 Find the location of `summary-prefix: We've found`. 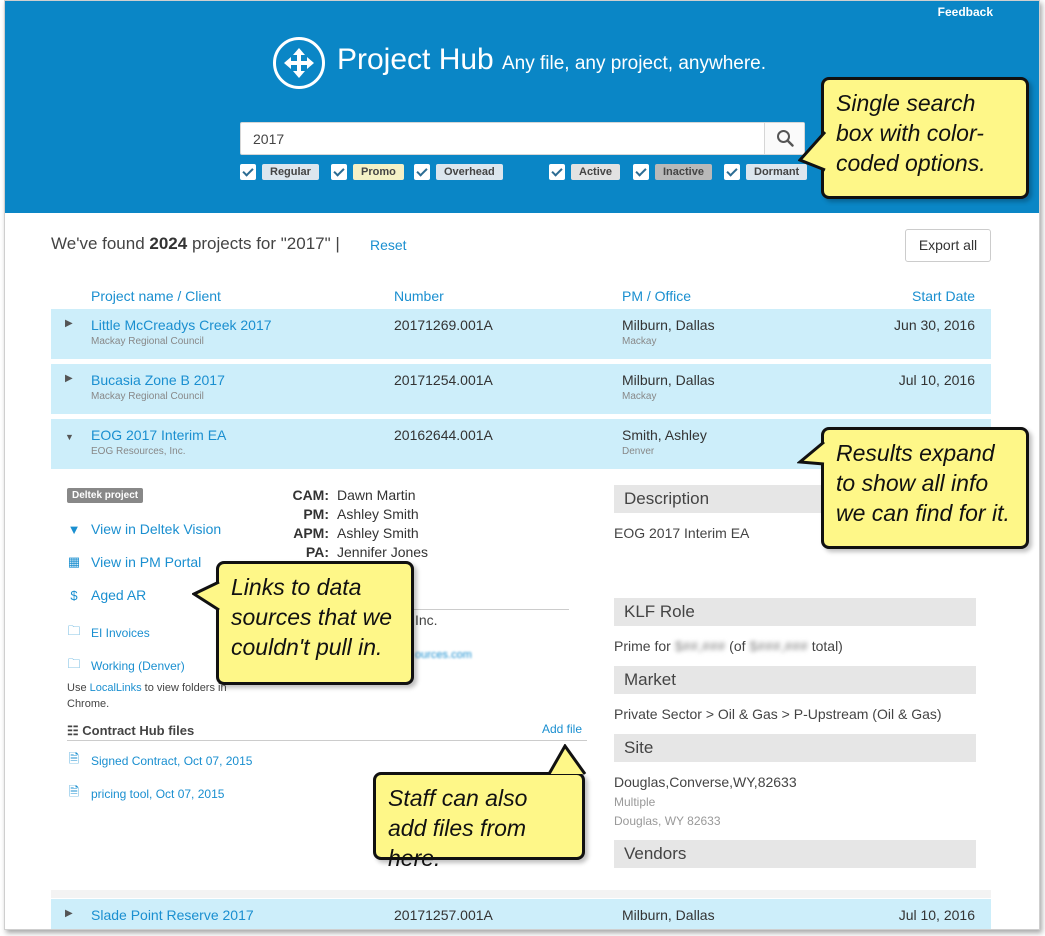

summary-prefix: We've found is located at coordinates (100, 243).